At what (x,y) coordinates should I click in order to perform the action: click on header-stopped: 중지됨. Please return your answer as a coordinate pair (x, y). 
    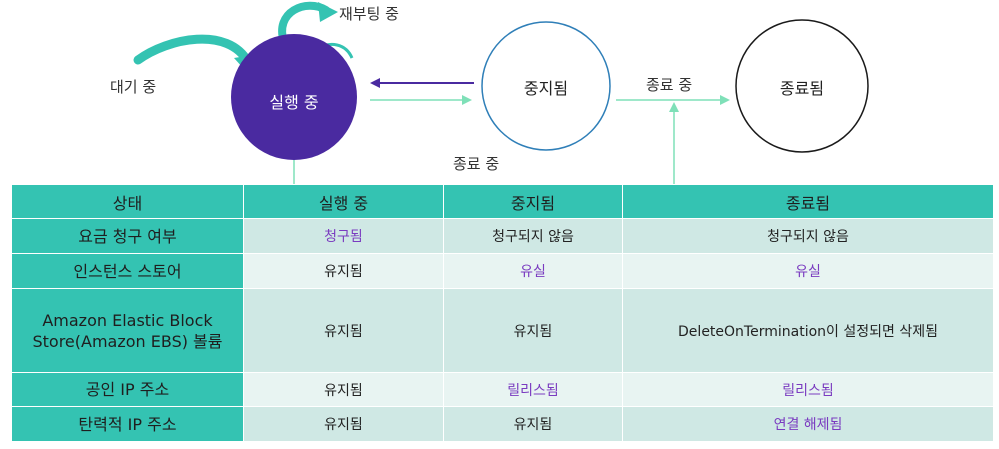
    Looking at the image, I should click on (533, 201).